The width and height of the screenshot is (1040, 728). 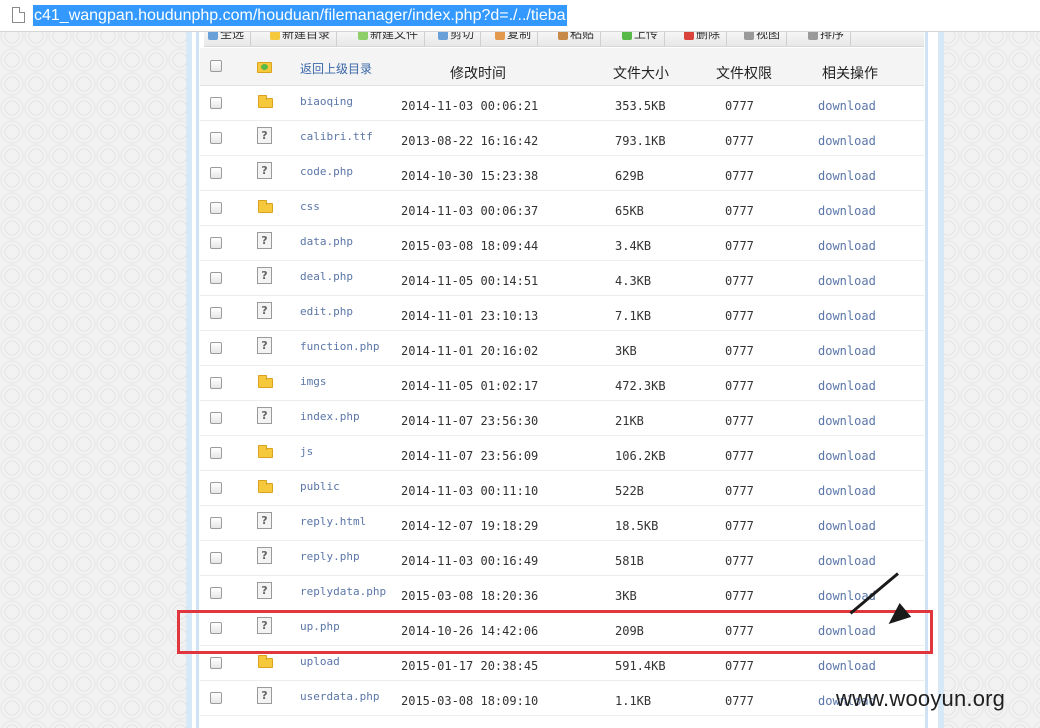 I want to click on file-name-link: userdata.php, so click(x=339, y=696).